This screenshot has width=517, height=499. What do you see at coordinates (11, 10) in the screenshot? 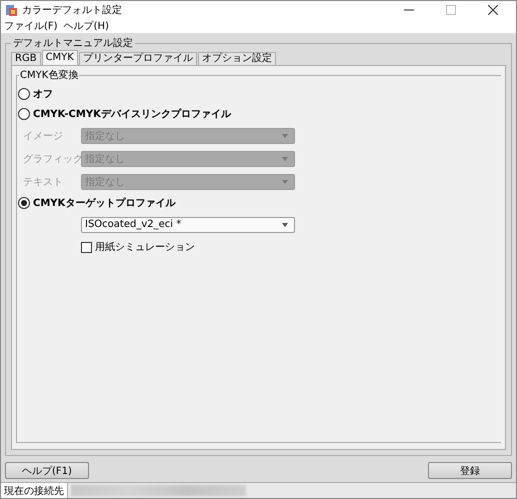
I see `app-icon` at bounding box center [11, 10].